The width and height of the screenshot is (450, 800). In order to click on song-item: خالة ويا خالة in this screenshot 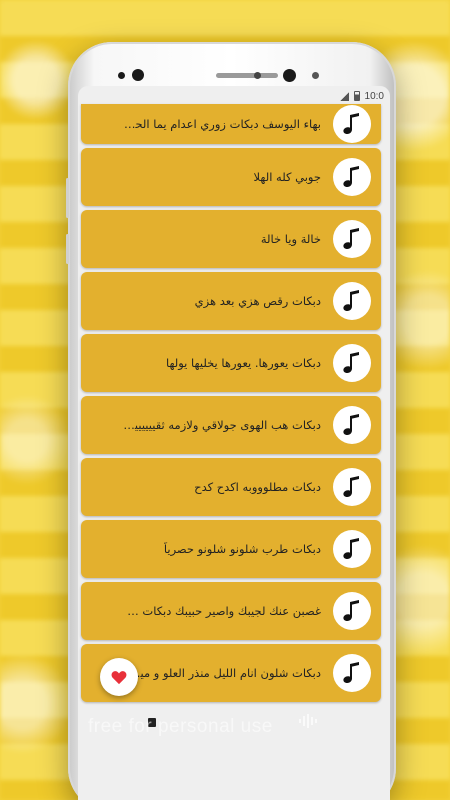, I will do `click(231, 239)`.